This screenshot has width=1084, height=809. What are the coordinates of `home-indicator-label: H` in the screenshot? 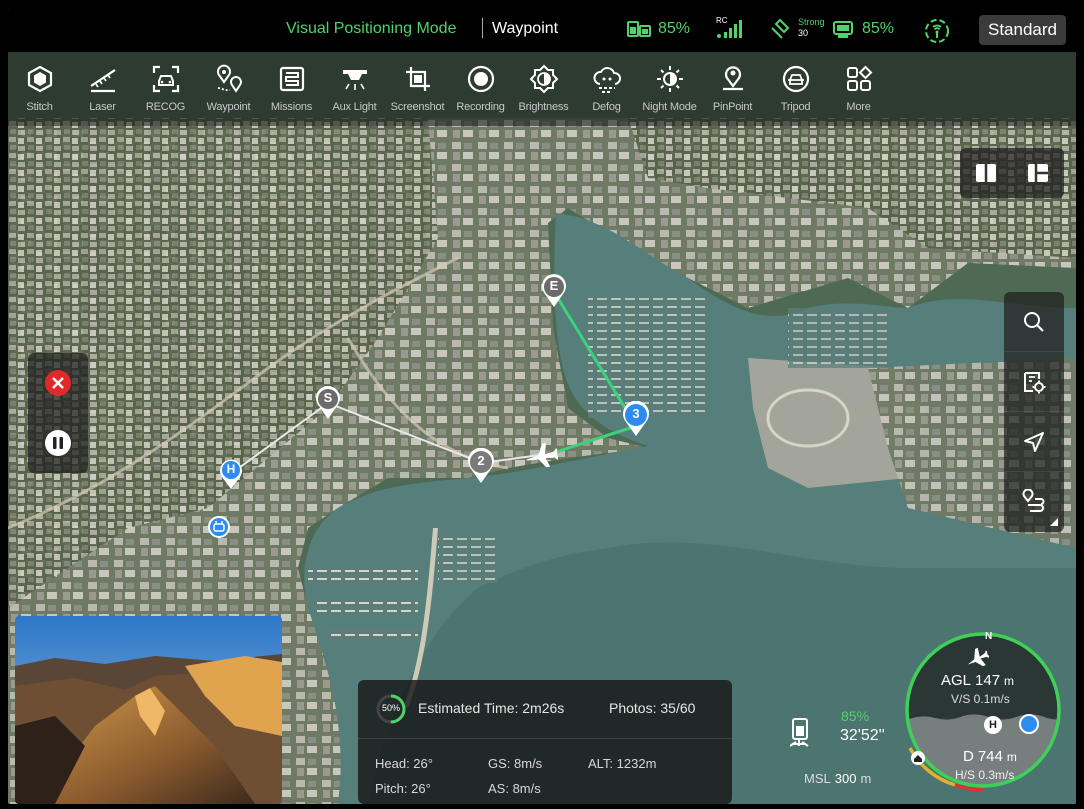 It's located at (993, 725).